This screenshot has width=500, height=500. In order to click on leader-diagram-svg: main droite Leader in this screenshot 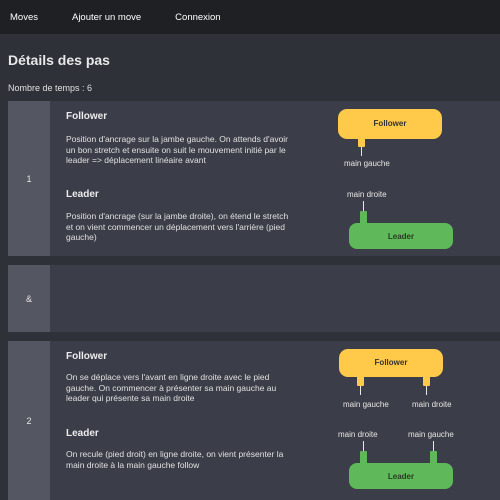, I will do `click(400, 219)`.